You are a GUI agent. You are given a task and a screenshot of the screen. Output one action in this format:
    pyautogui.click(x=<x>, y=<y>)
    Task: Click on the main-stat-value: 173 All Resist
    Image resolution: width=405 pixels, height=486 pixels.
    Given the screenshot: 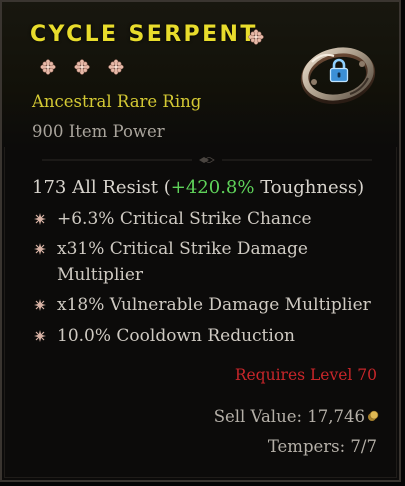 What is the action you would take?
    pyautogui.click(x=95, y=187)
    